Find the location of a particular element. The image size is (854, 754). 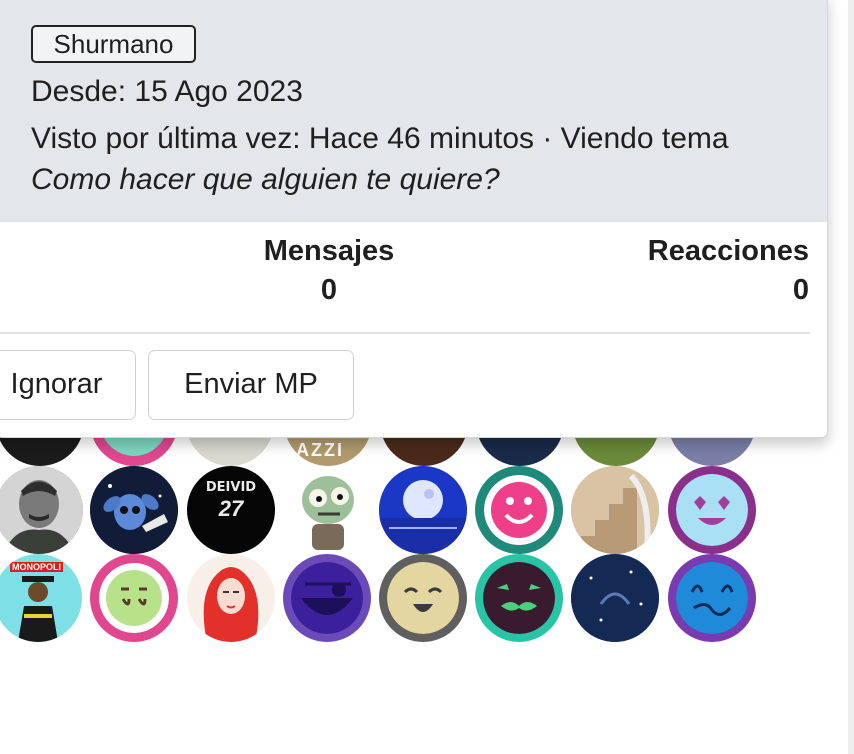

deivid-number: 27 is located at coordinates (231, 508).